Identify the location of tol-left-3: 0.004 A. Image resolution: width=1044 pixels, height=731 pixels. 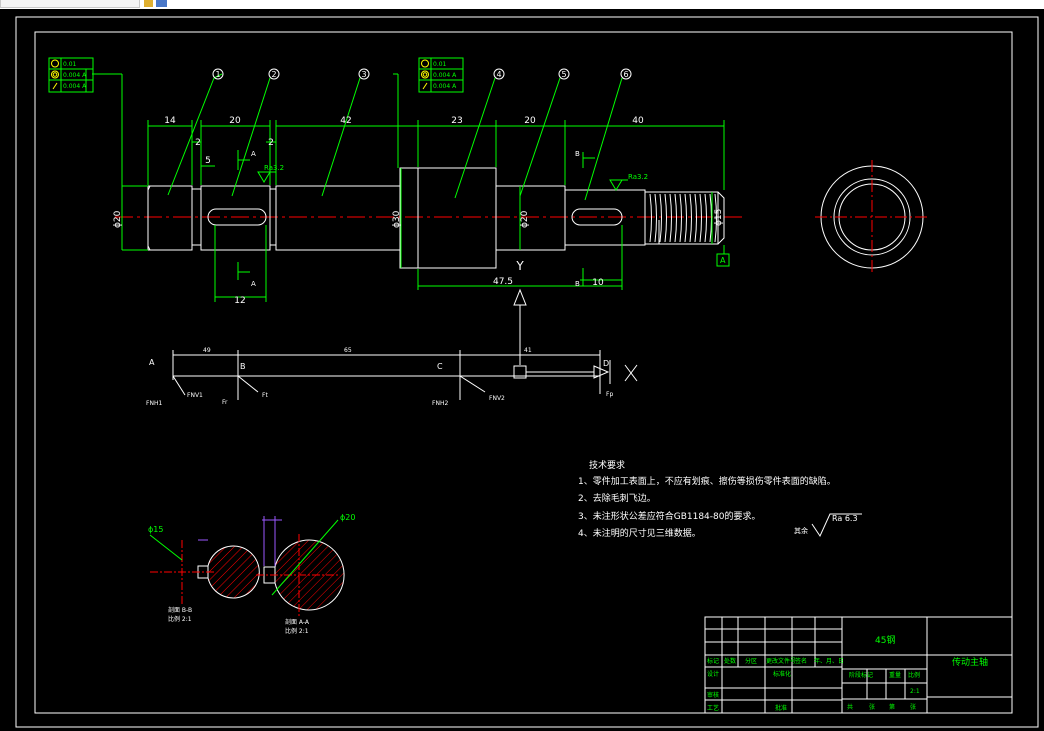
(75, 86).